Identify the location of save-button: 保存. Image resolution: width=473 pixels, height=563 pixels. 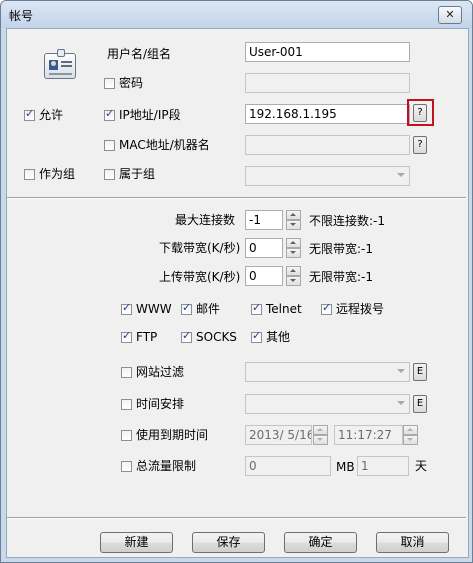
(228, 542).